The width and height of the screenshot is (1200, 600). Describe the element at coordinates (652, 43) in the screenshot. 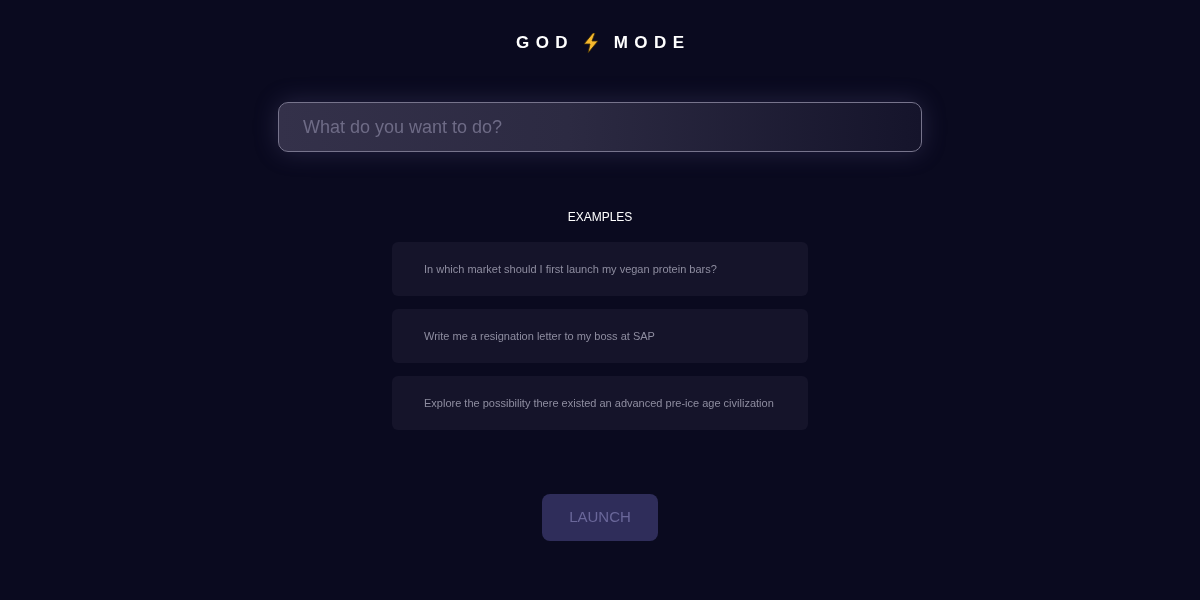

I see `app-title: MODE` at that location.